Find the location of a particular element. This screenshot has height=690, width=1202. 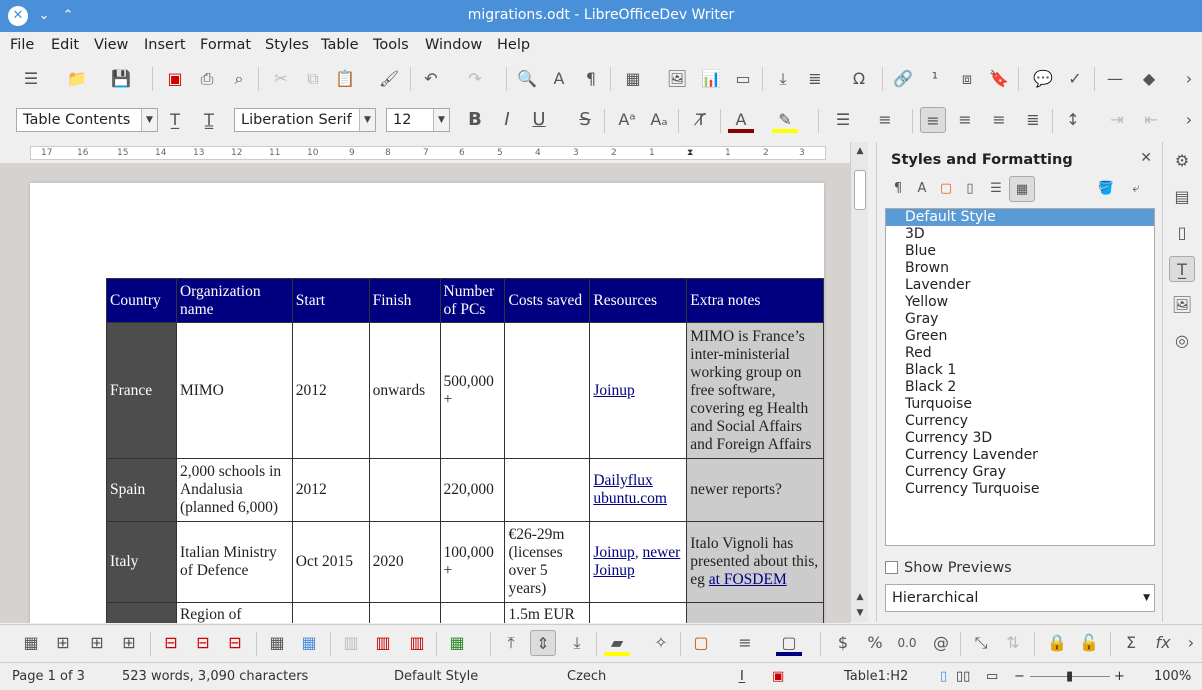

borders-icon: ▢ is located at coordinates (701, 643).